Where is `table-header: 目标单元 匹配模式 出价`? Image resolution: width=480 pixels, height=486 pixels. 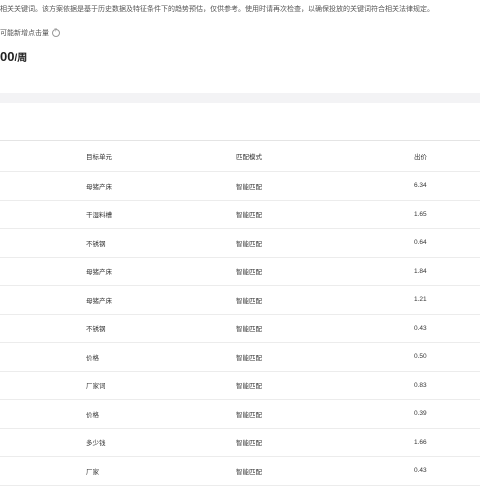 table-header: 目标单元 匹配模式 出价 is located at coordinates (240, 156).